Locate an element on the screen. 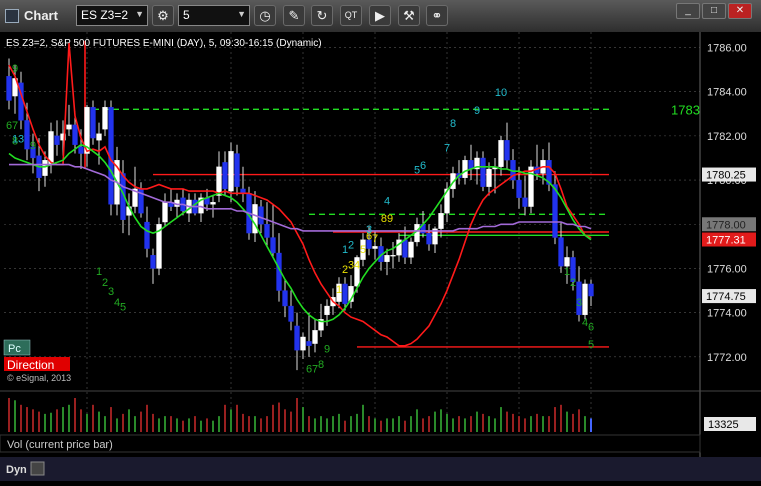  pencil-icon: ✎ is located at coordinates (294, 15).